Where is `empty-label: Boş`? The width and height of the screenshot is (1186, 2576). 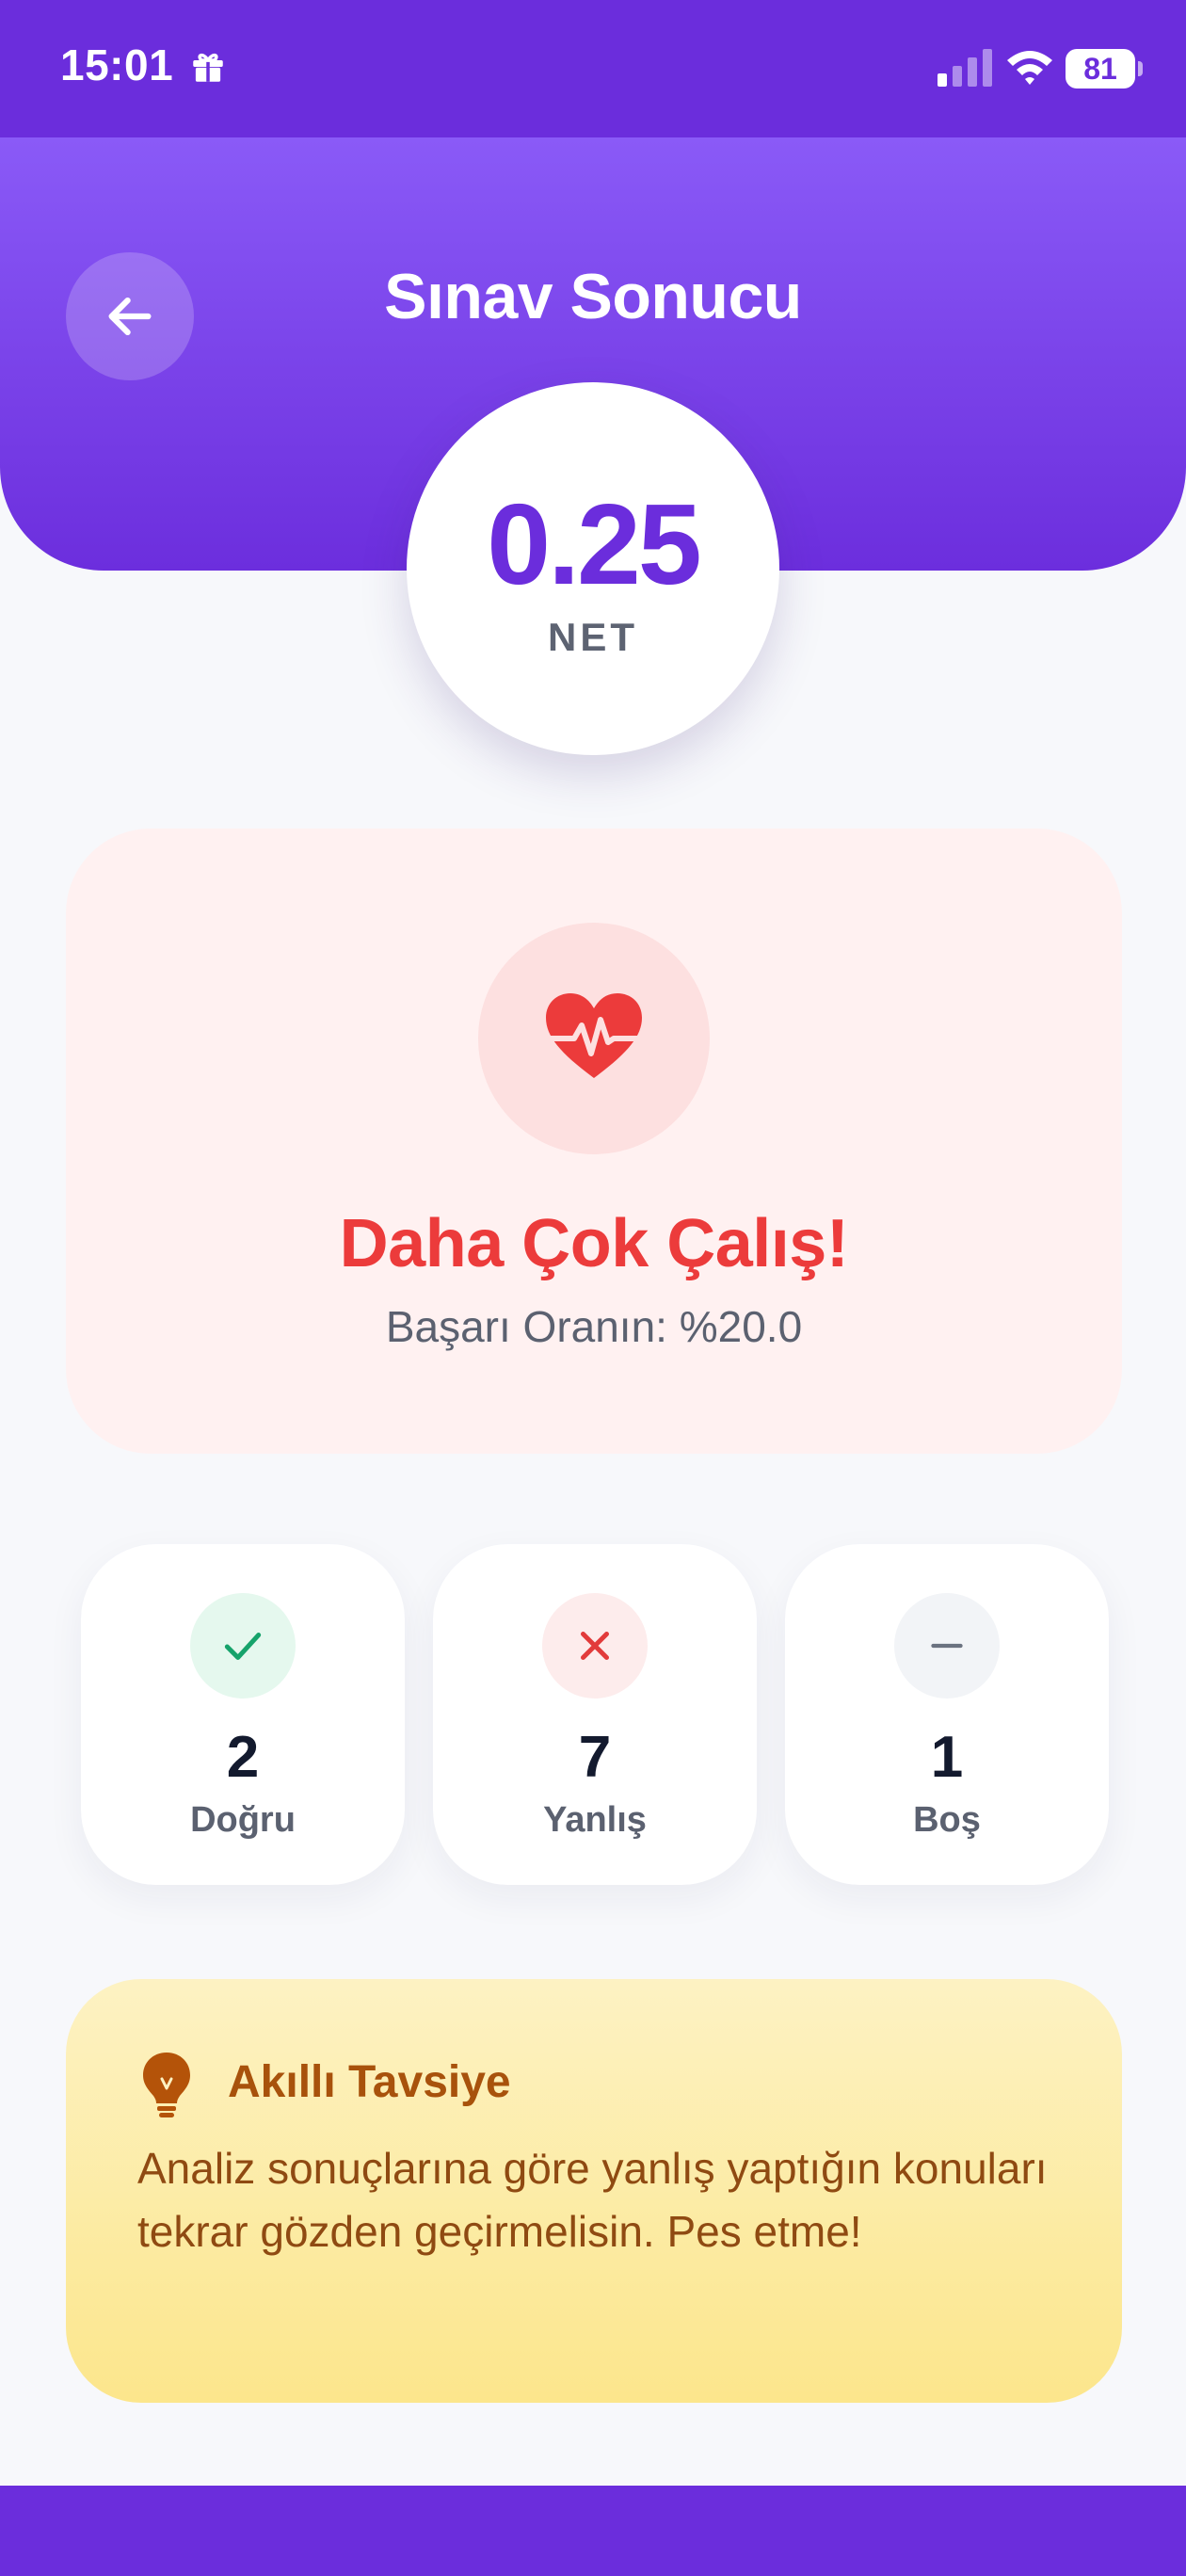 empty-label: Boş is located at coordinates (947, 1820).